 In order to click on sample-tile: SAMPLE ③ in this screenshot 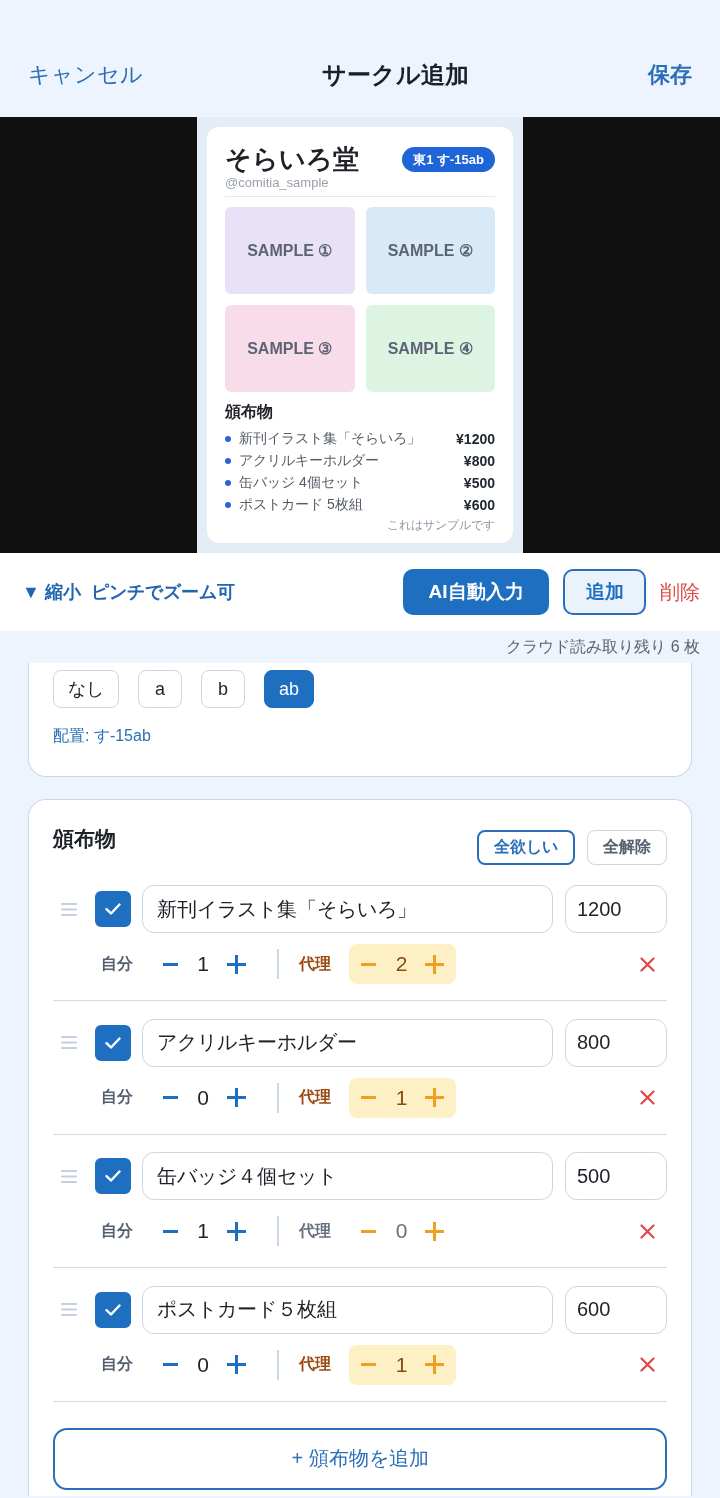, I will do `click(290, 348)`.